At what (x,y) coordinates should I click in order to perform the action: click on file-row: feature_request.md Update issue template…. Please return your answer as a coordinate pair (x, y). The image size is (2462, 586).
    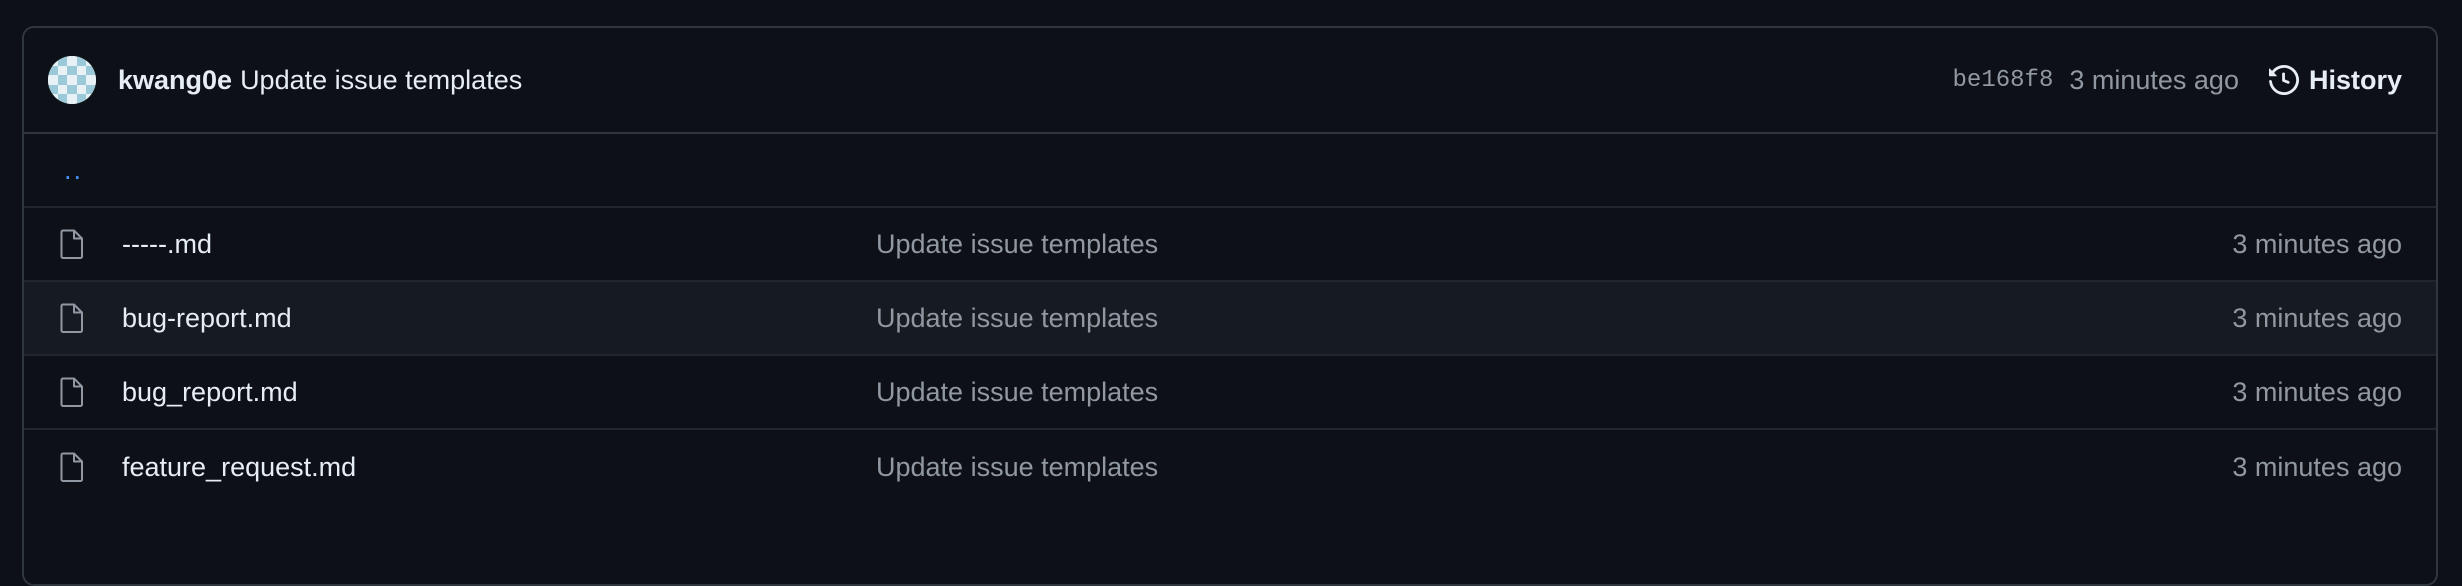
    Looking at the image, I should click on (1230, 467).